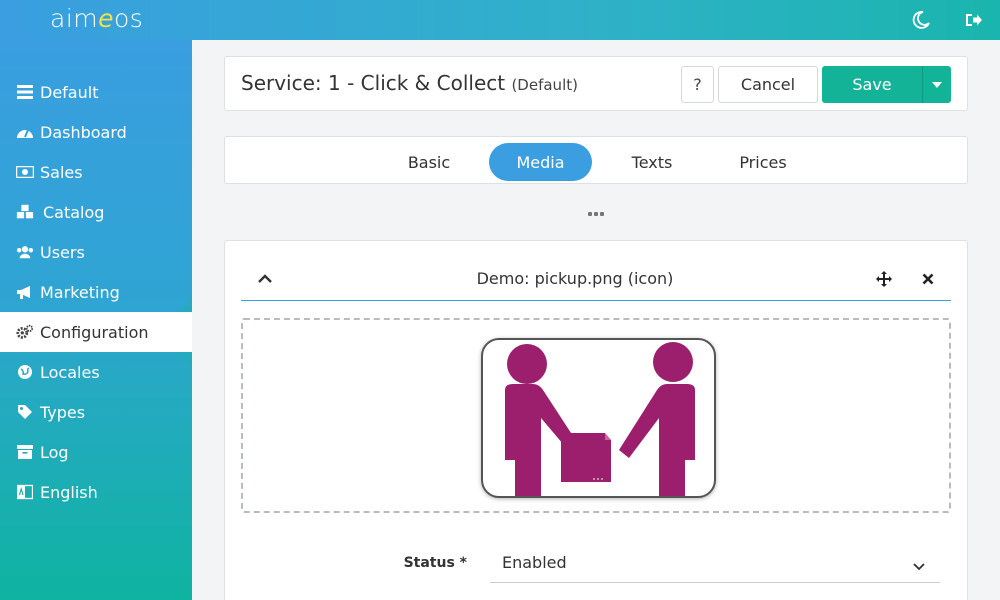 The width and height of the screenshot is (1000, 600). What do you see at coordinates (70, 372) in the screenshot?
I see `sidebar-item-label: Locales` at bounding box center [70, 372].